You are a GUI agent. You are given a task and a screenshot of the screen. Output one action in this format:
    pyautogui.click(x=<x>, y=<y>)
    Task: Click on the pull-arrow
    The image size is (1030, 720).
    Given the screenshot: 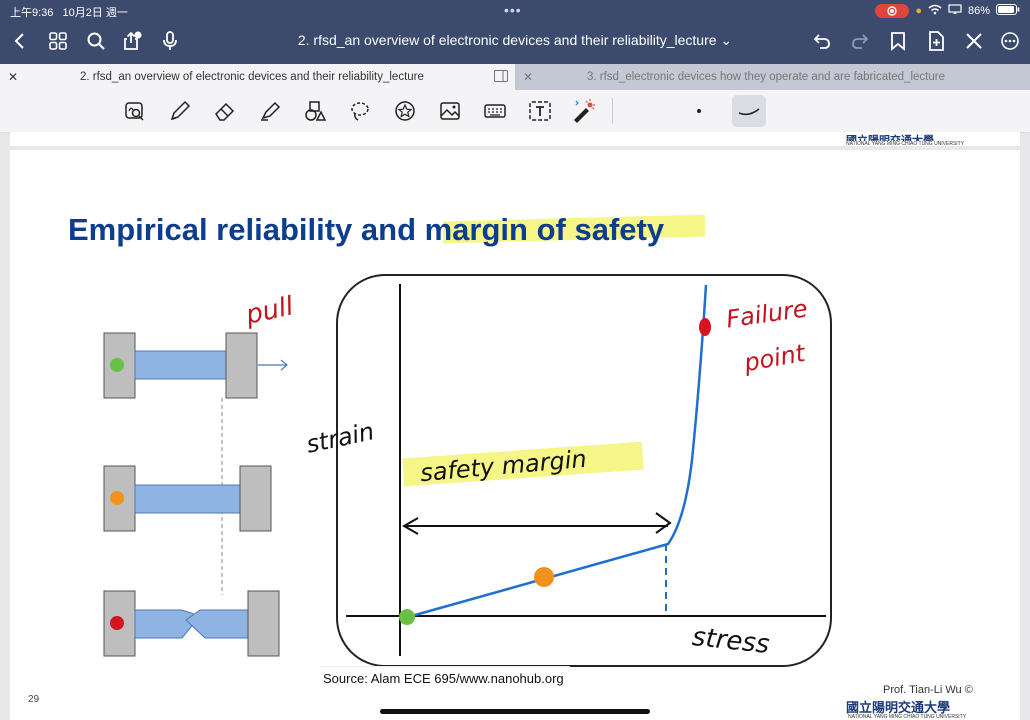 What is the action you would take?
    pyautogui.click(x=273, y=365)
    